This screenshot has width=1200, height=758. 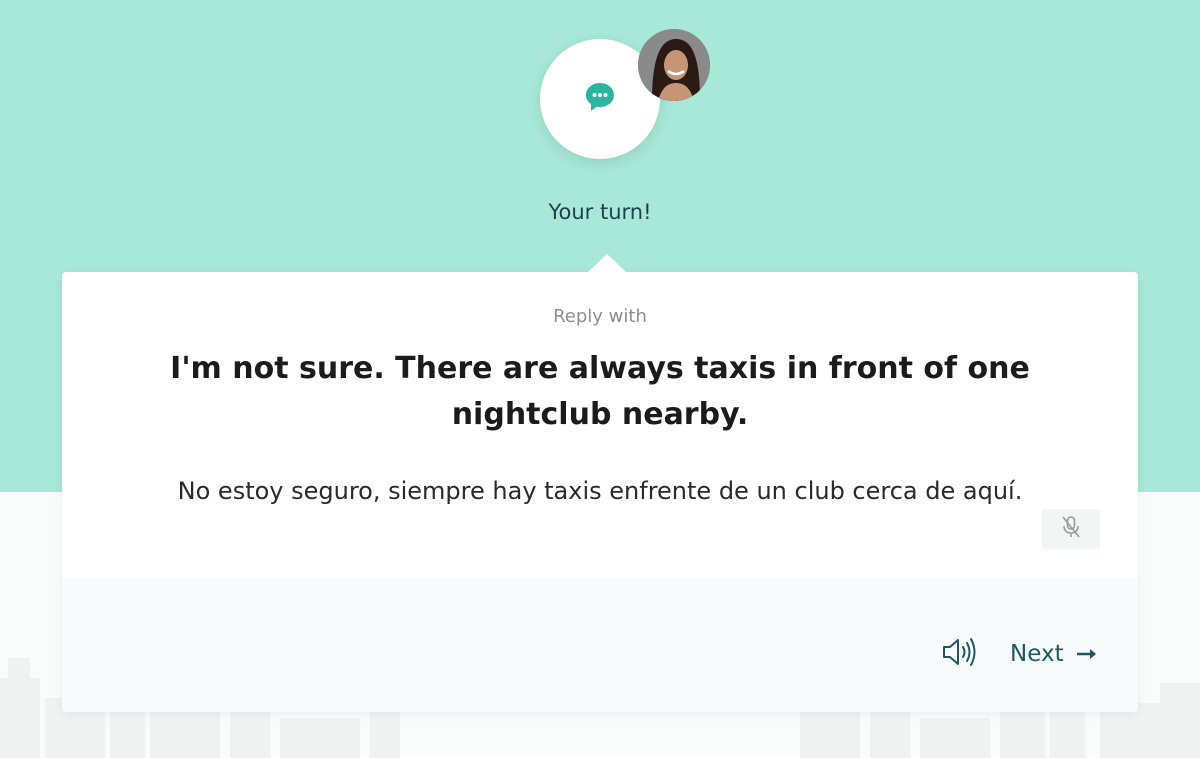 I want to click on microphone-button, so click(x=1071, y=529).